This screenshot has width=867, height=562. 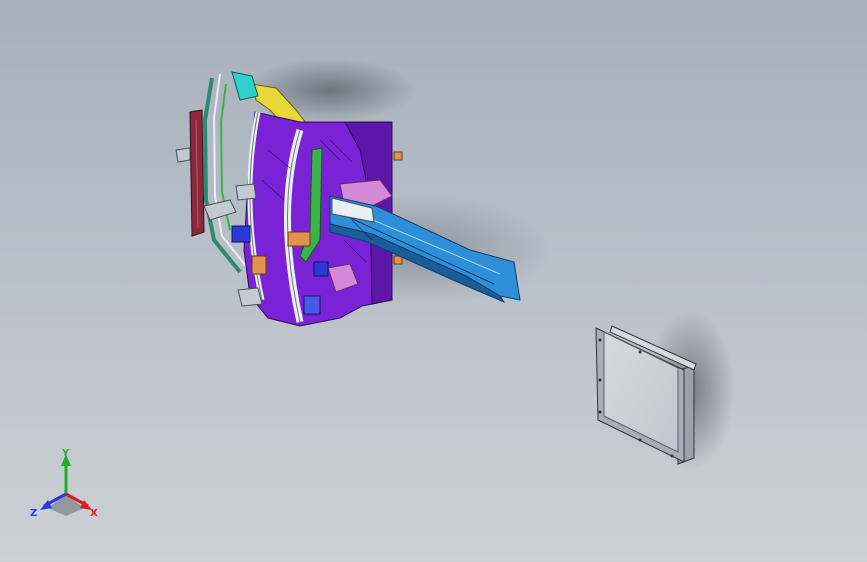 What do you see at coordinates (66, 505) in the screenshot?
I see `triad-base-shadow` at bounding box center [66, 505].